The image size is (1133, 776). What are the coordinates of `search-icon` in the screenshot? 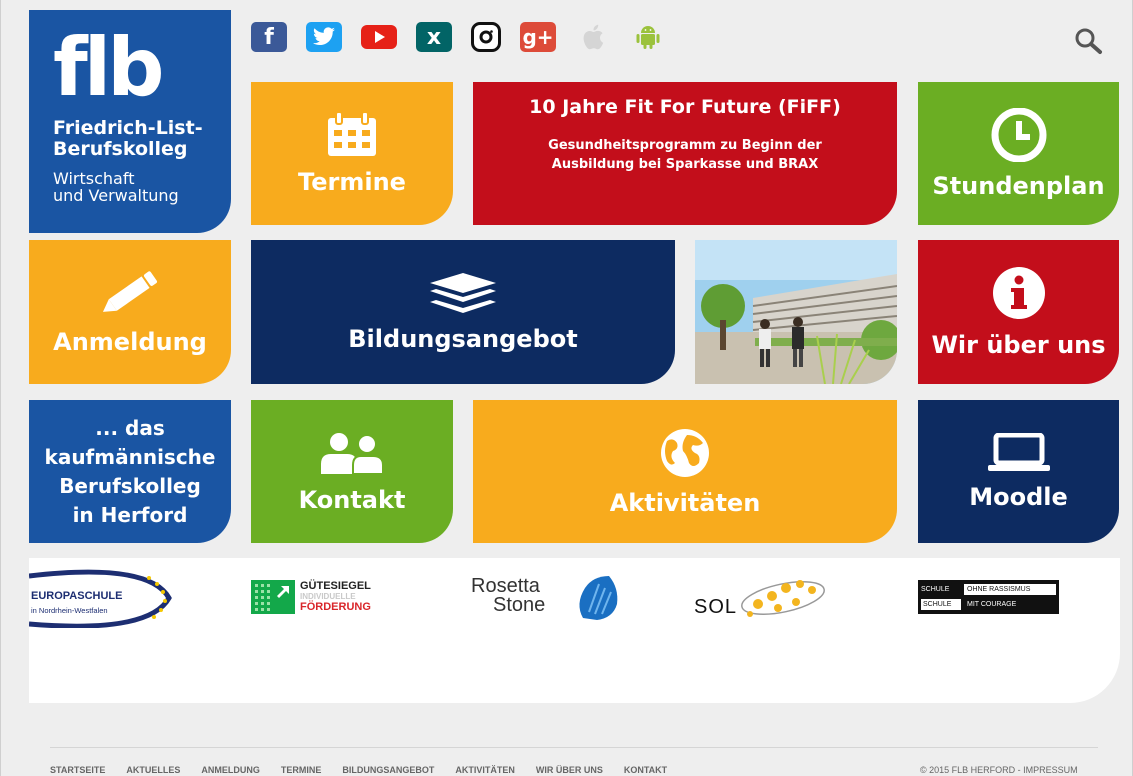 It's located at (1089, 41).